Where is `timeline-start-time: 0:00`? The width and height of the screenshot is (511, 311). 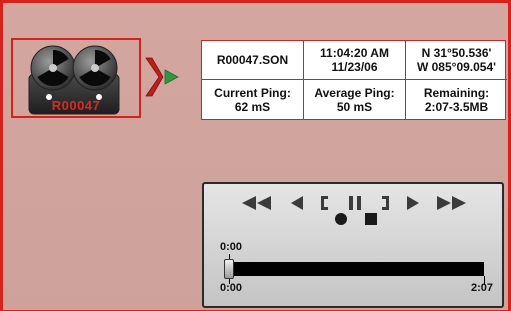 timeline-start-time: 0:00 is located at coordinates (231, 288).